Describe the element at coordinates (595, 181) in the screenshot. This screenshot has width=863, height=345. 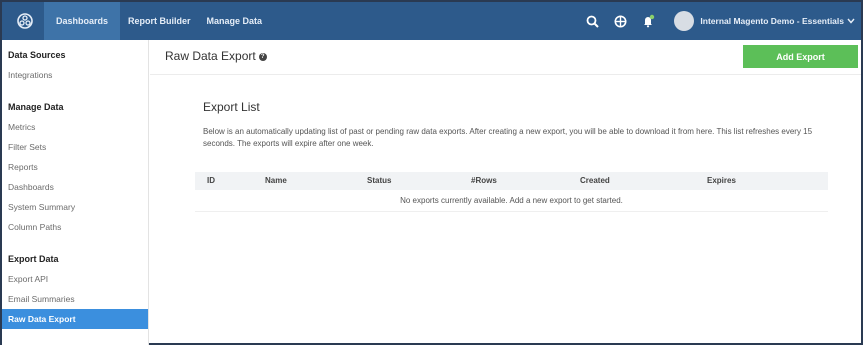
I see `column-header-created: Created` at that location.